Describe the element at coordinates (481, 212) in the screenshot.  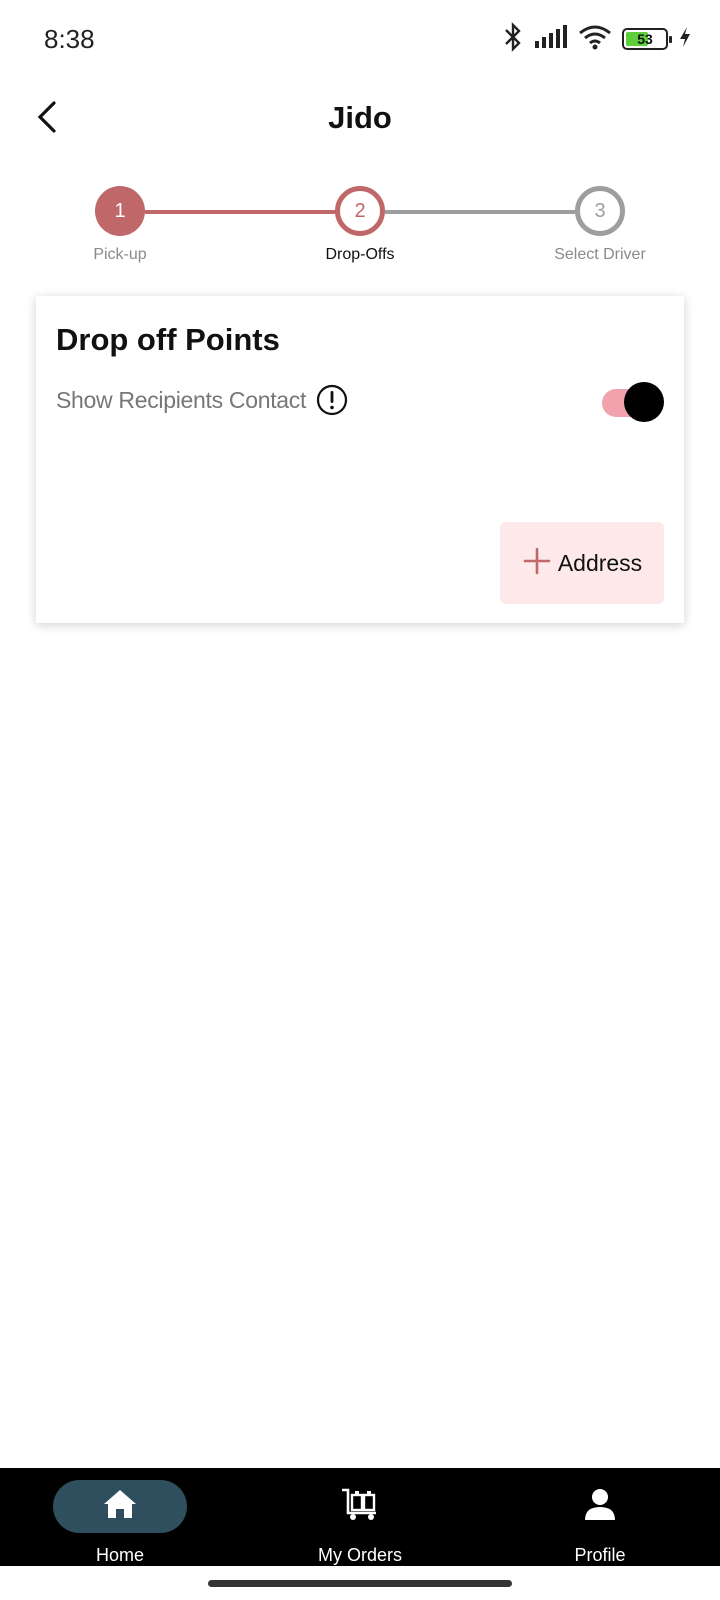
I see `step-connector-pending` at that location.